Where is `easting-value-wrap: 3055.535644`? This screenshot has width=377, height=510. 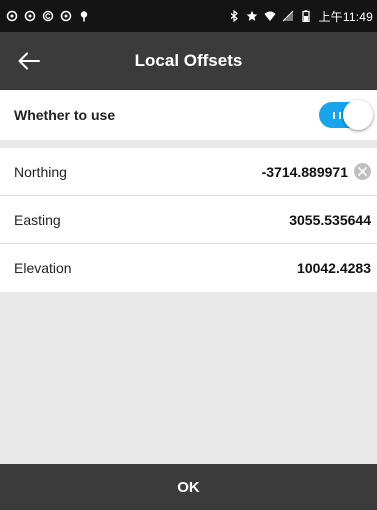
easting-value-wrap: 3055.535644 is located at coordinates (330, 220).